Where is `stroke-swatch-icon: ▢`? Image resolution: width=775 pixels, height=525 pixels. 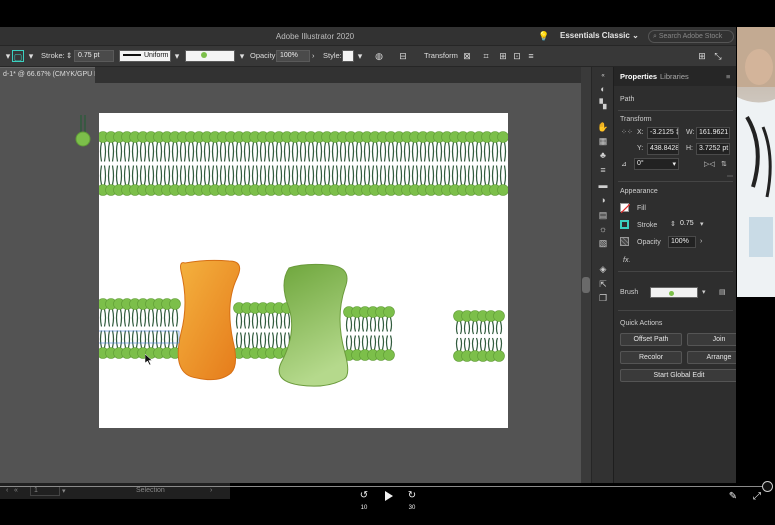
stroke-swatch-icon: ▢ is located at coordinates (18, 56).